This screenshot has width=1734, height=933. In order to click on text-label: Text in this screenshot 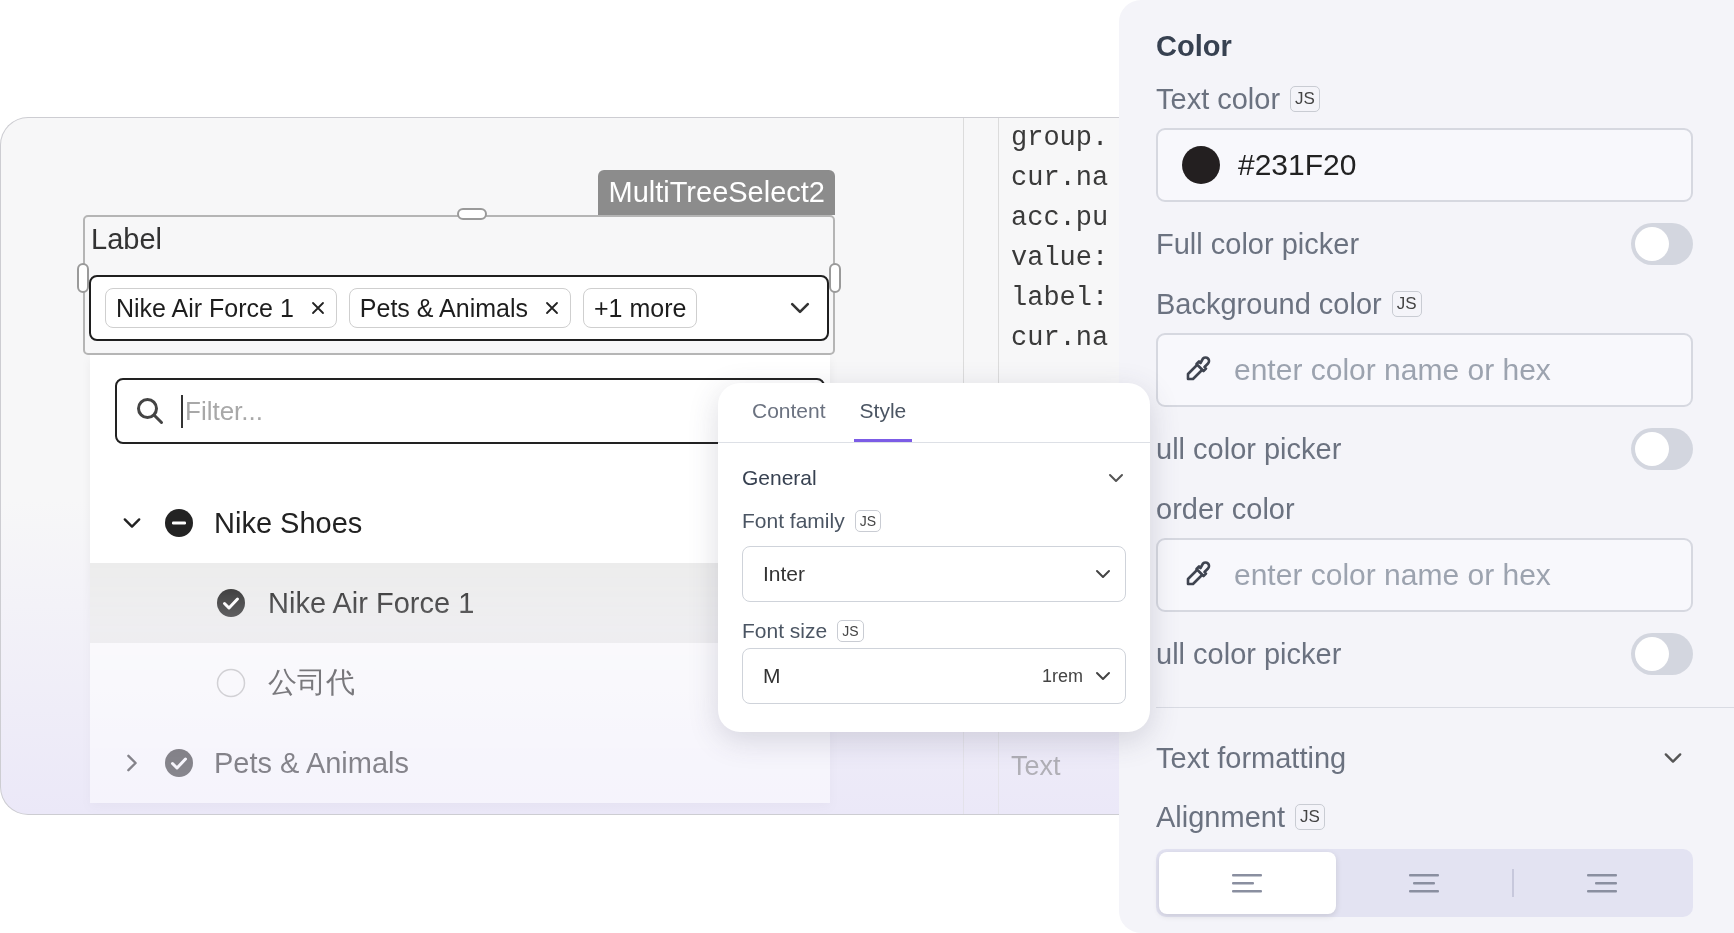, I will do `click(1036, 766)`.